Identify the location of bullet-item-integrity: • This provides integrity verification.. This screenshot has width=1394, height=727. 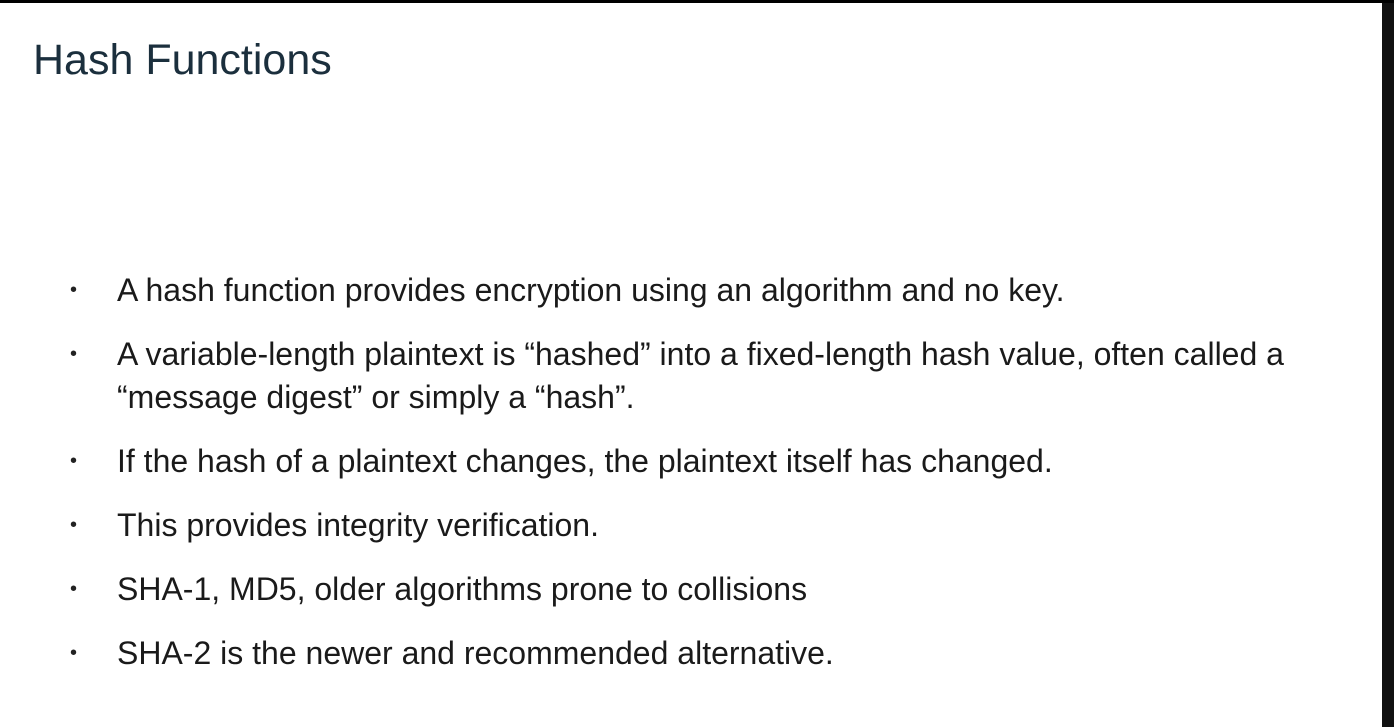
(691, 525).